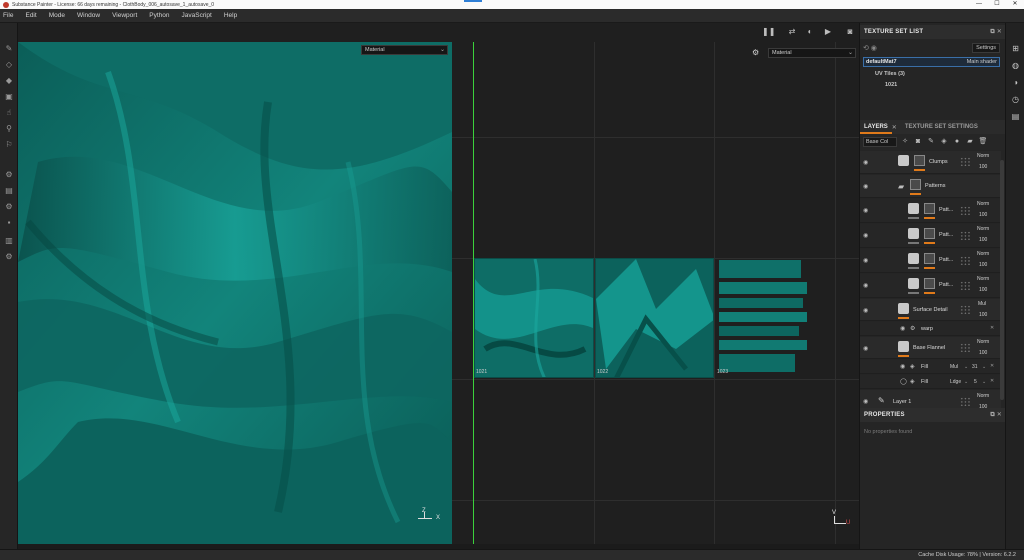  I want to click on menu-help: Help, so click(230, 15).